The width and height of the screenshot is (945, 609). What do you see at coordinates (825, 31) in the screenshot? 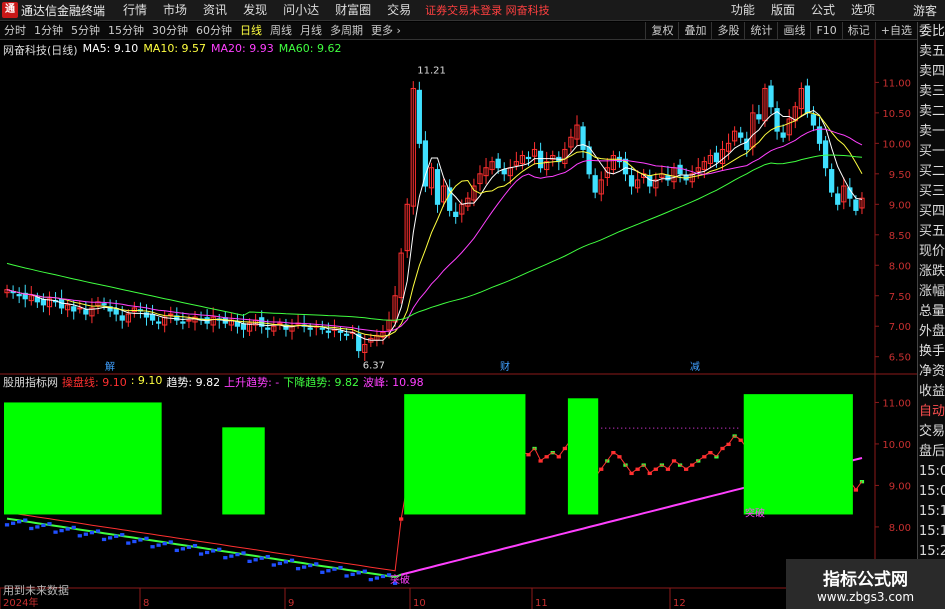
I see `toolbar-button: F10` at bounding box center [825, 31].